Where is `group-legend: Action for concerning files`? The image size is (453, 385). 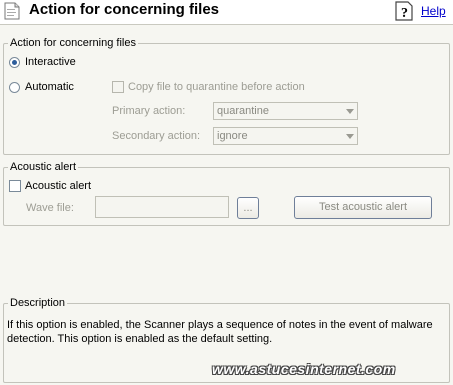
group-legend: Action for concerning files is located at coordinates (73, 43).